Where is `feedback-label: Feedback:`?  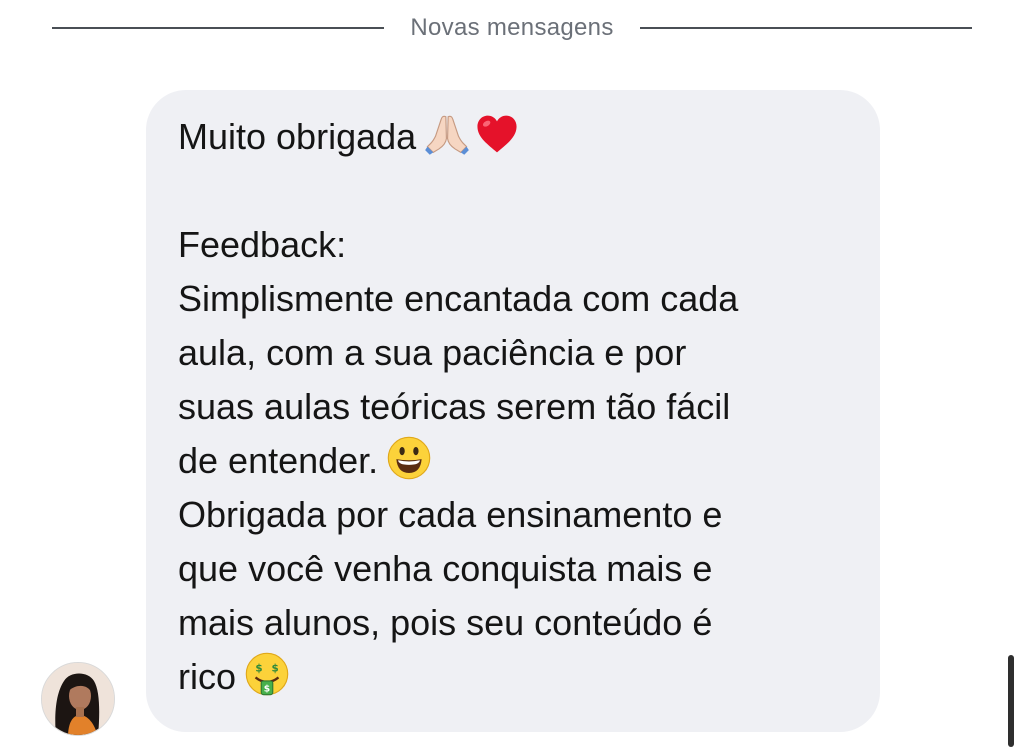
feedback-label: Feedback: is located at coordinates (262, 244).